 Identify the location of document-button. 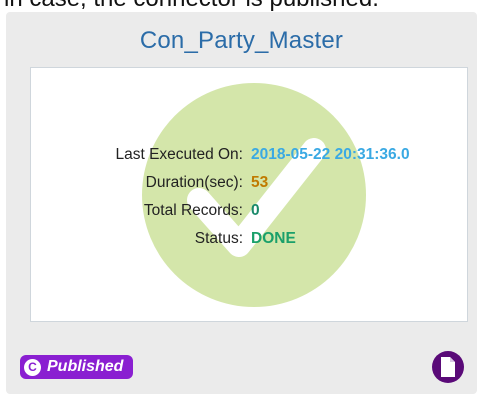
(448, 367).